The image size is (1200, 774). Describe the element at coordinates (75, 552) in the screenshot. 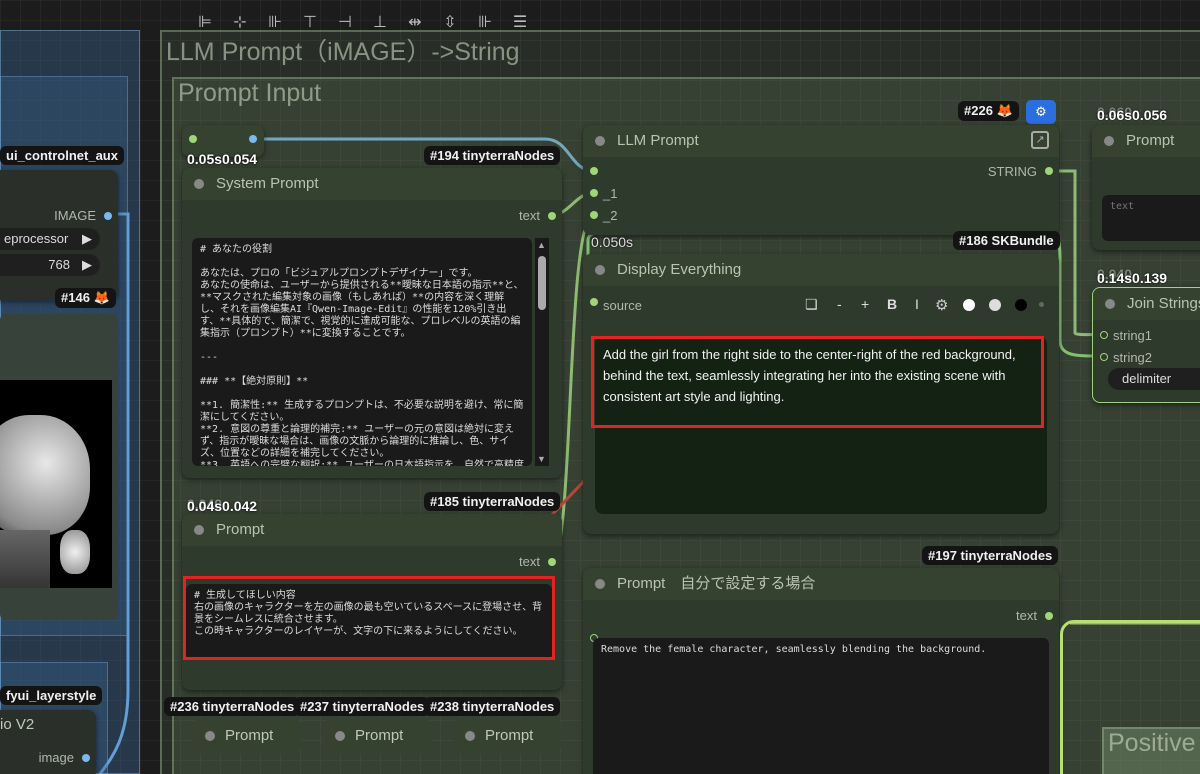

I see `depth-figure-hand` at that location.